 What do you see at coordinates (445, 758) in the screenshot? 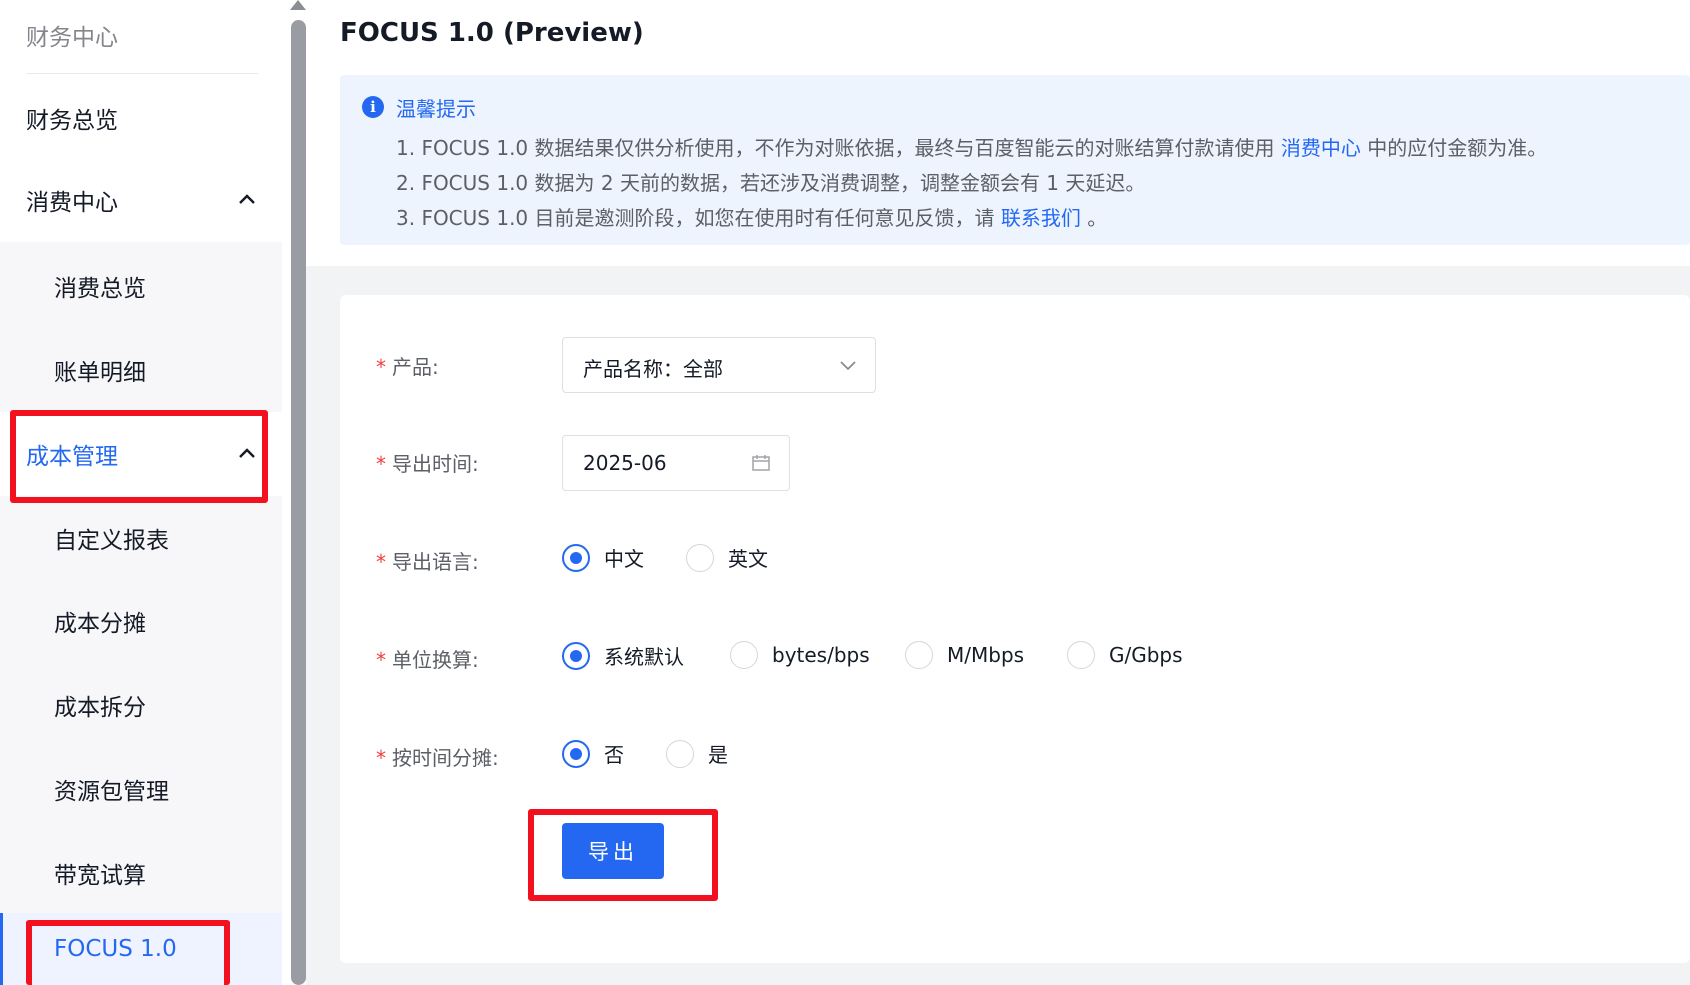
I see `label-text: 按时间分摊:` at bounding box center [445, 758].